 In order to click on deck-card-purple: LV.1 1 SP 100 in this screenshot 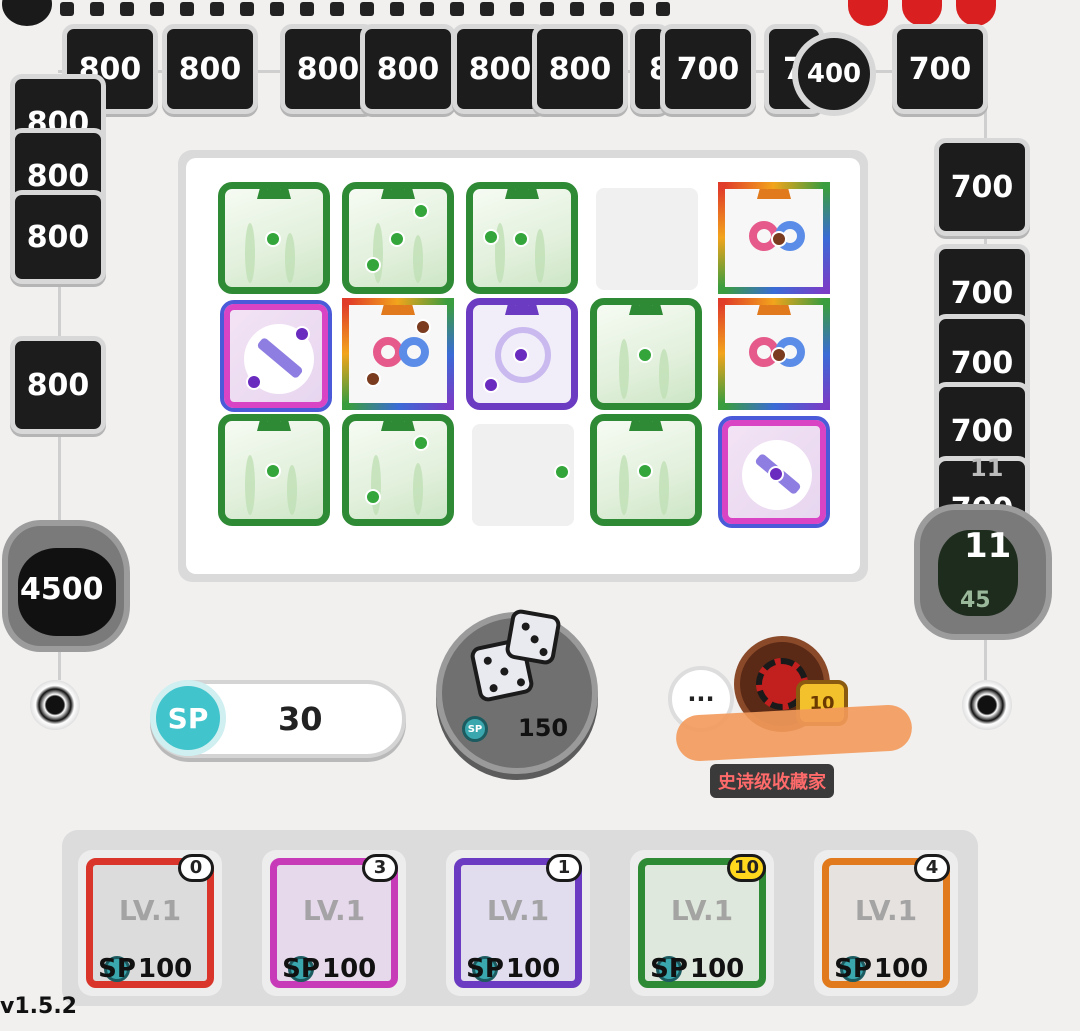, I will do `click(518, 923)`.